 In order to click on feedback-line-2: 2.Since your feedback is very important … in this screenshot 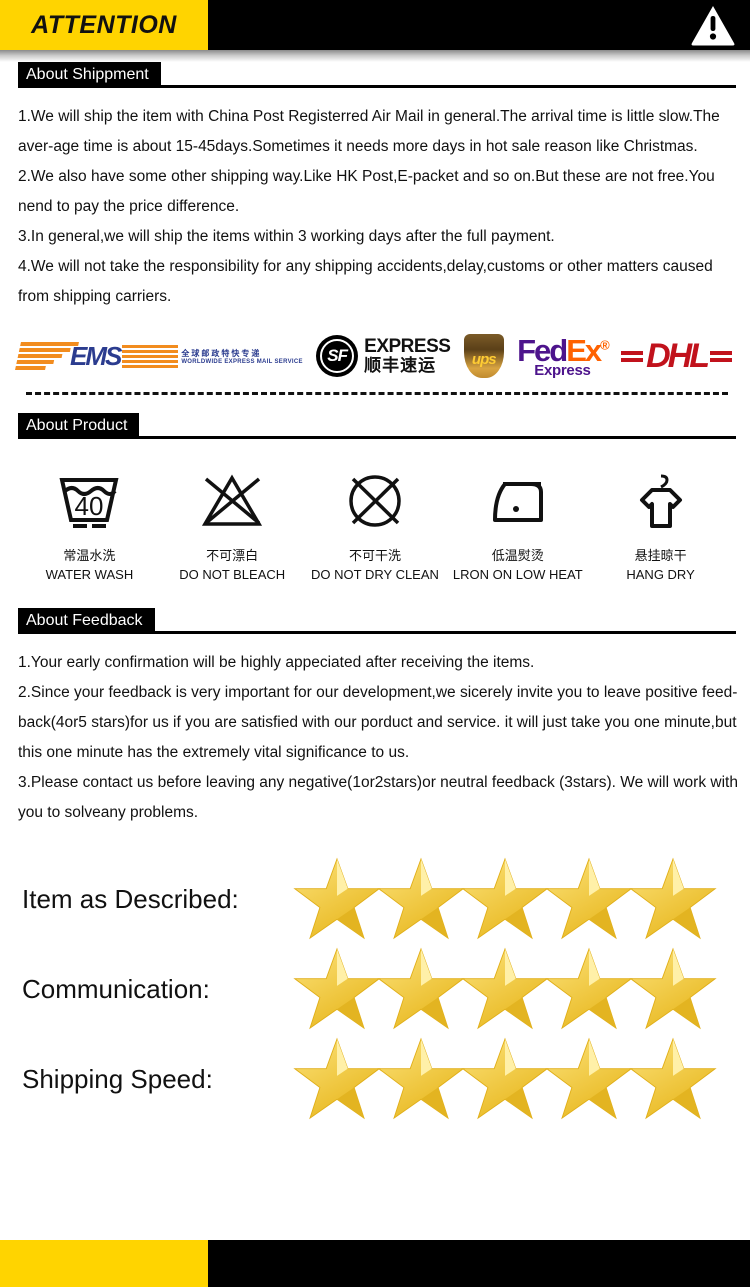, I will do `click(378, 722)`.